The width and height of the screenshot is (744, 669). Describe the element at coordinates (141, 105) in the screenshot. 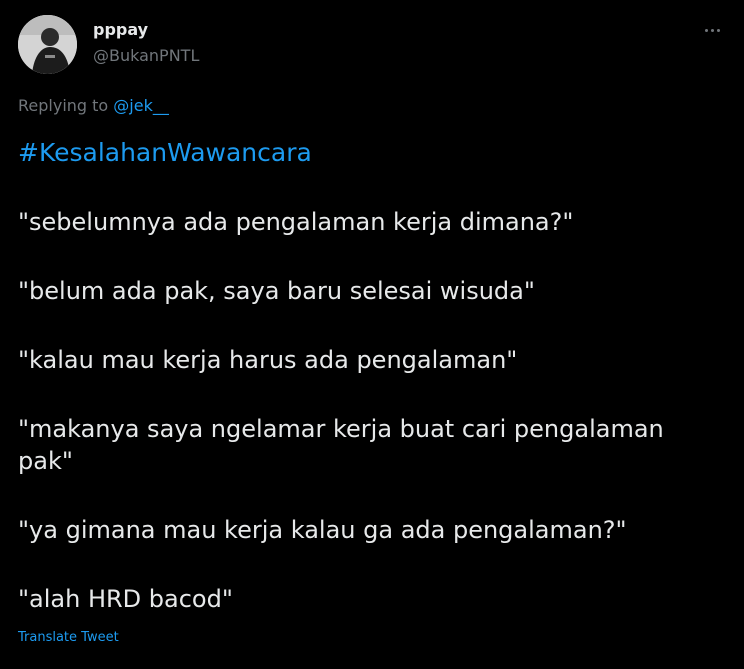

I see `replying-to-handle-link: @jek__` at that location.